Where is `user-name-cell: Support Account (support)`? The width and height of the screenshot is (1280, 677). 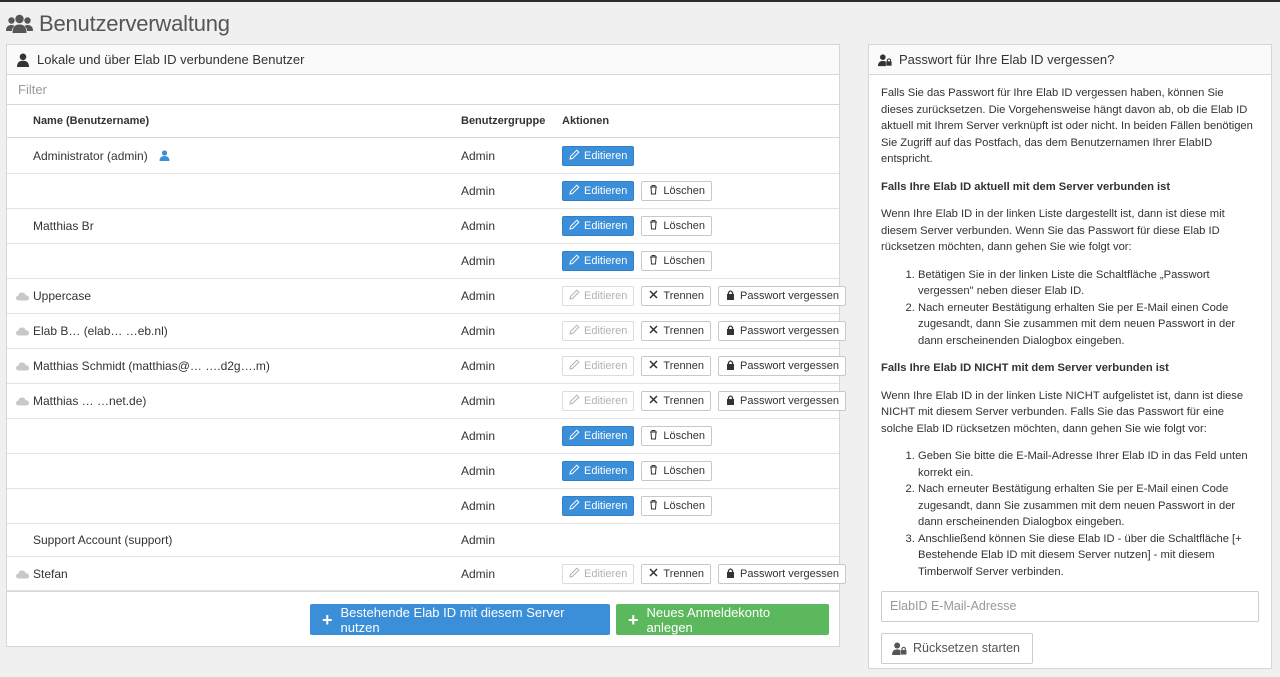 user-name-cell: Support Account (support) is located at coordinates (102, 540).